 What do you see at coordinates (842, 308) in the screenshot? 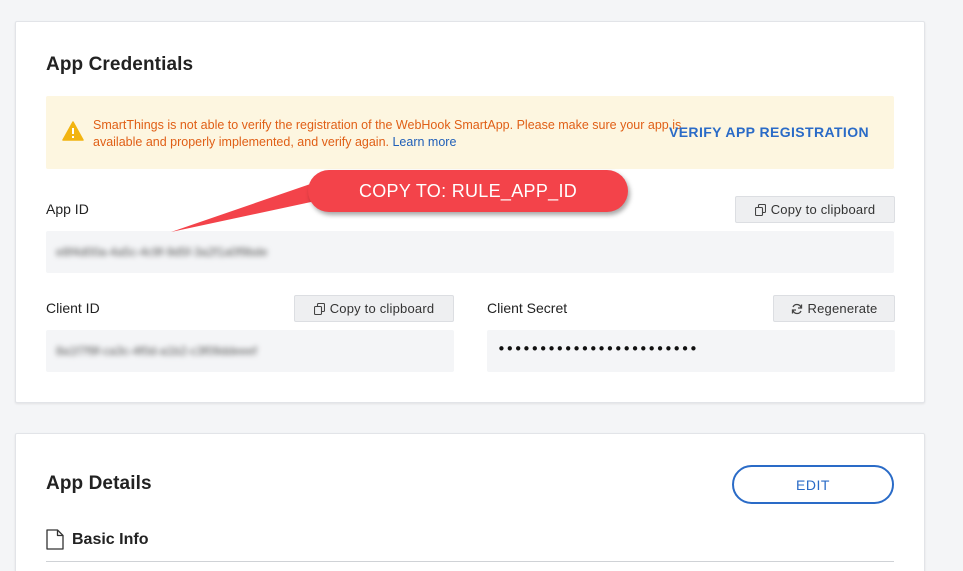
I see `regenerate-label: Regenerate` at bounding box center [842, 308].